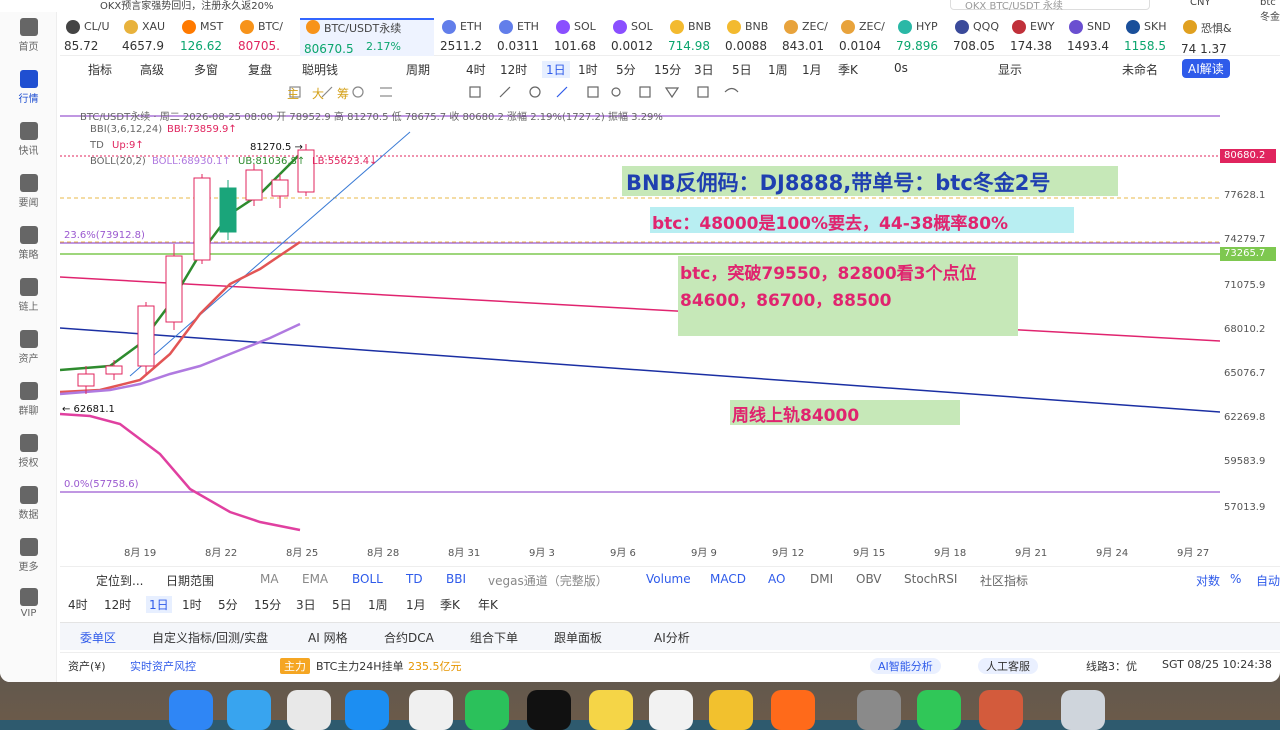  Describe the element at coordinates (28, 295) in the screenshot. I see `sidebar-item-5: 链上` at that location.